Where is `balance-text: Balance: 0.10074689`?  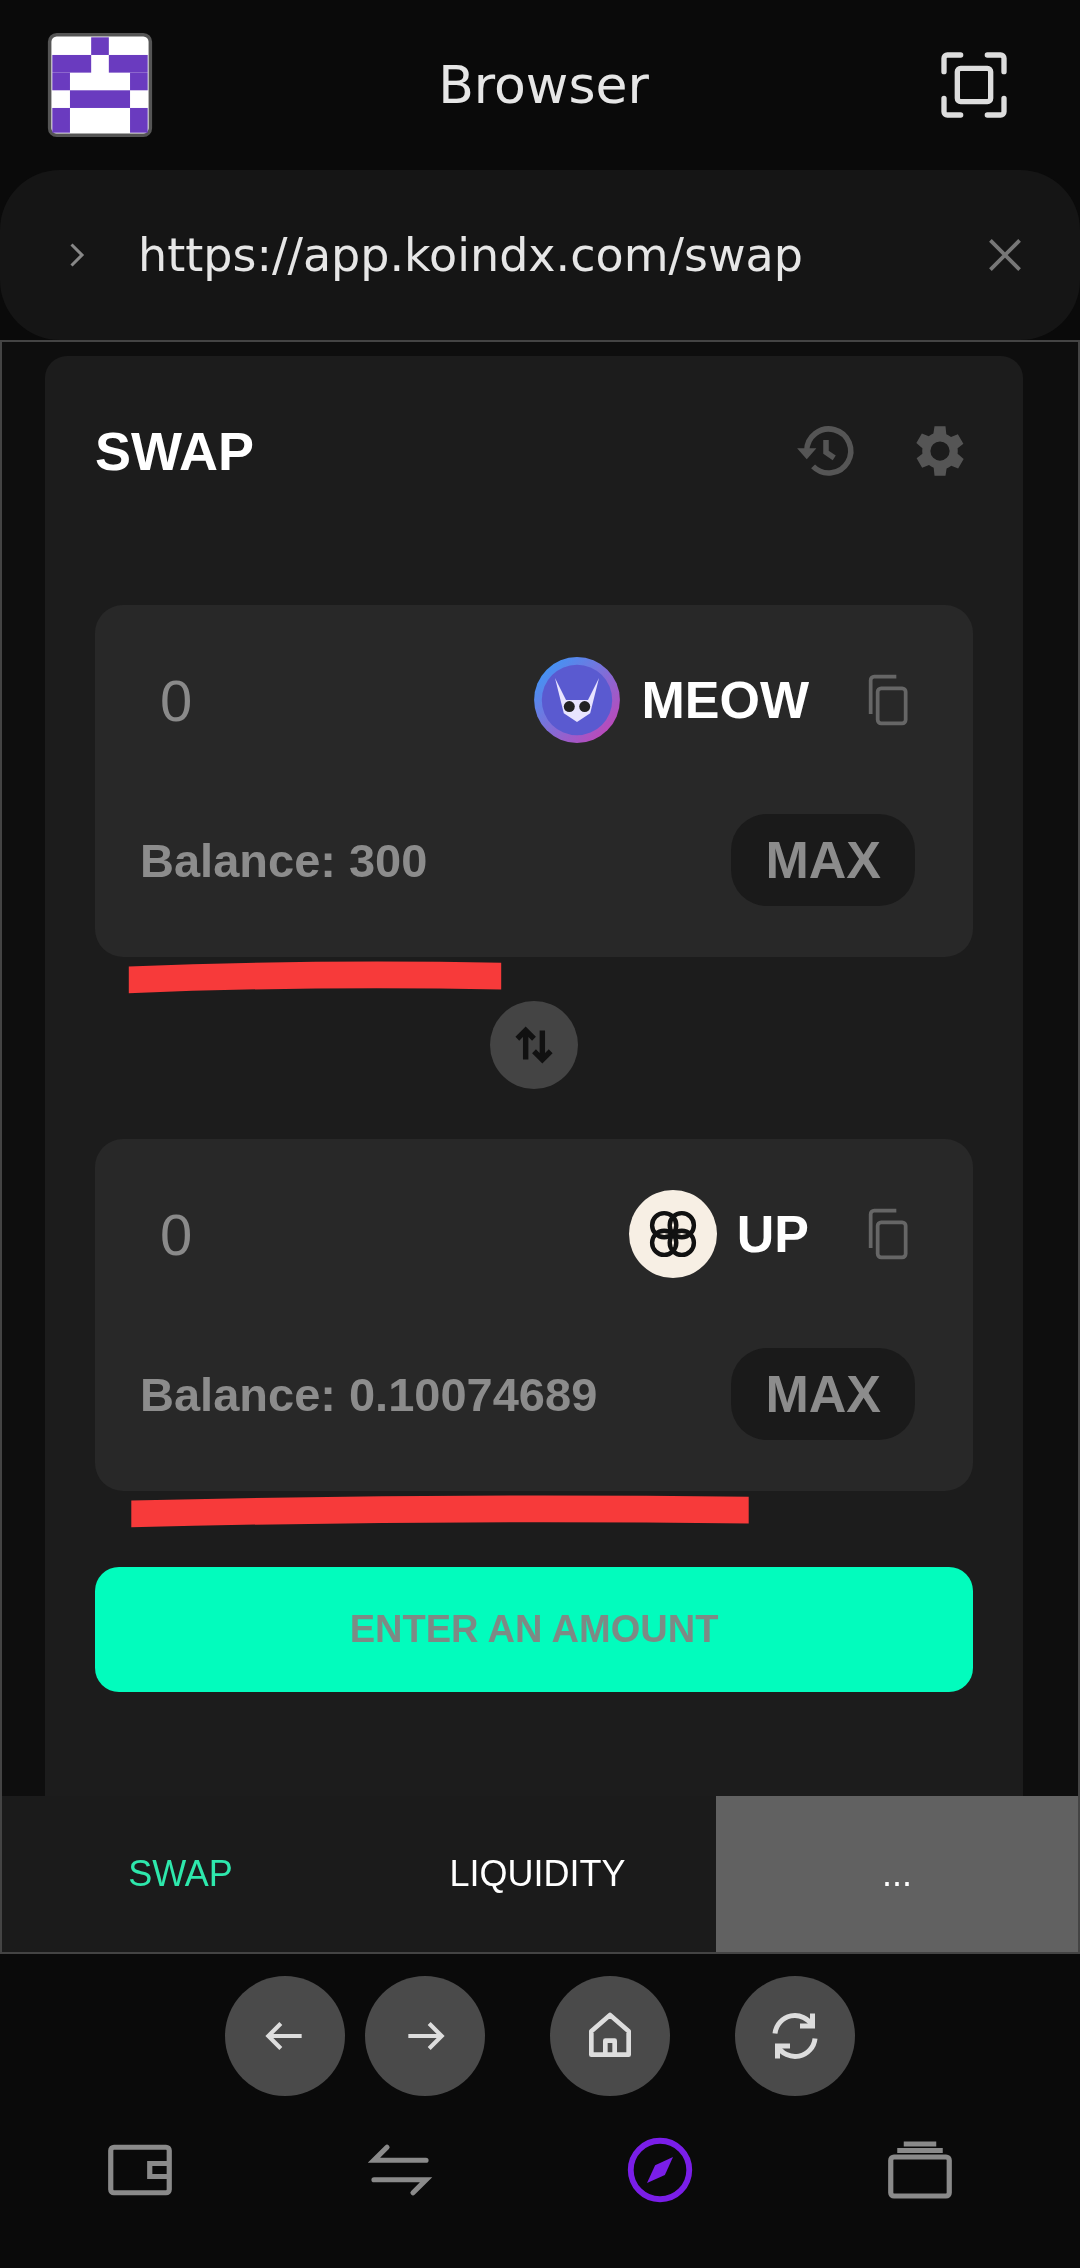
balance-text: Balance: 0.10074689 is located at coordinates (369, 1394).